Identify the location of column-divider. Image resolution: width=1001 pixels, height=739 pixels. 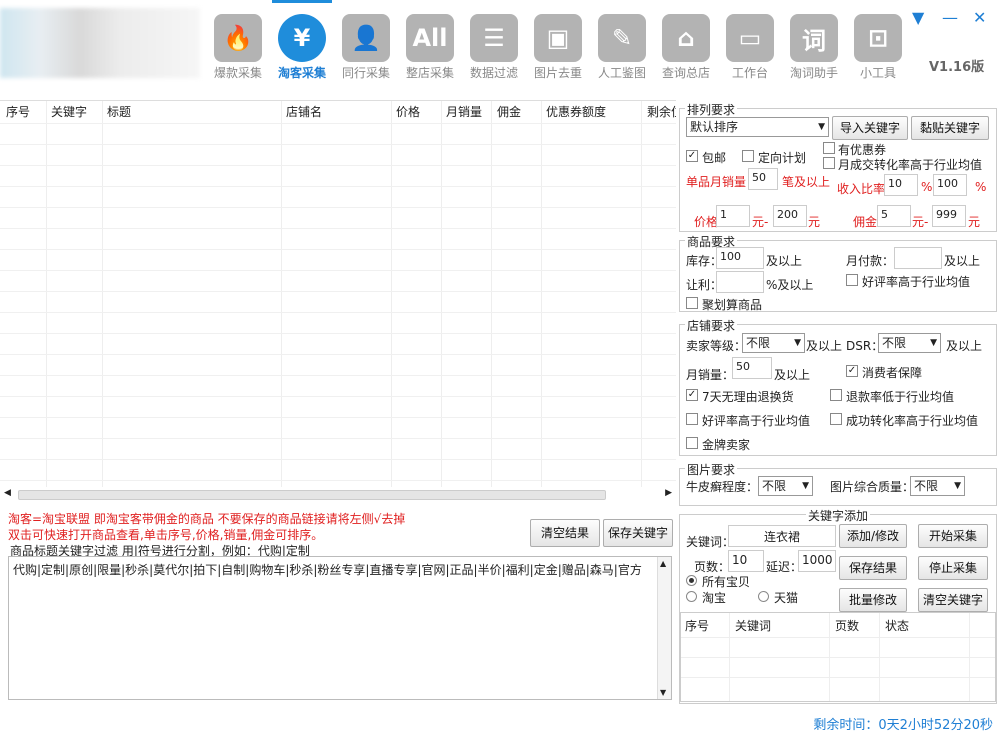
(46, 294).